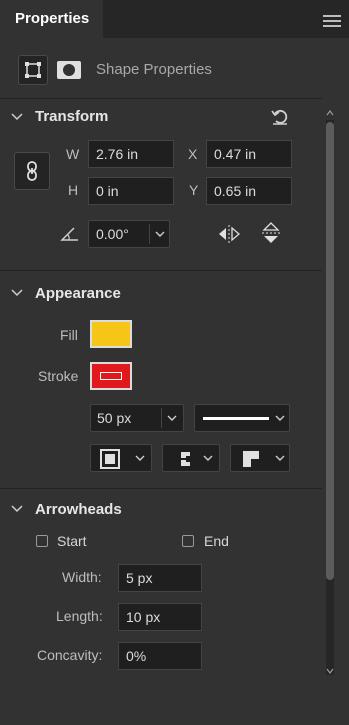 This screenshot has width=349, height=725. I want to click on fill-color-swatch, so click(111, 334).